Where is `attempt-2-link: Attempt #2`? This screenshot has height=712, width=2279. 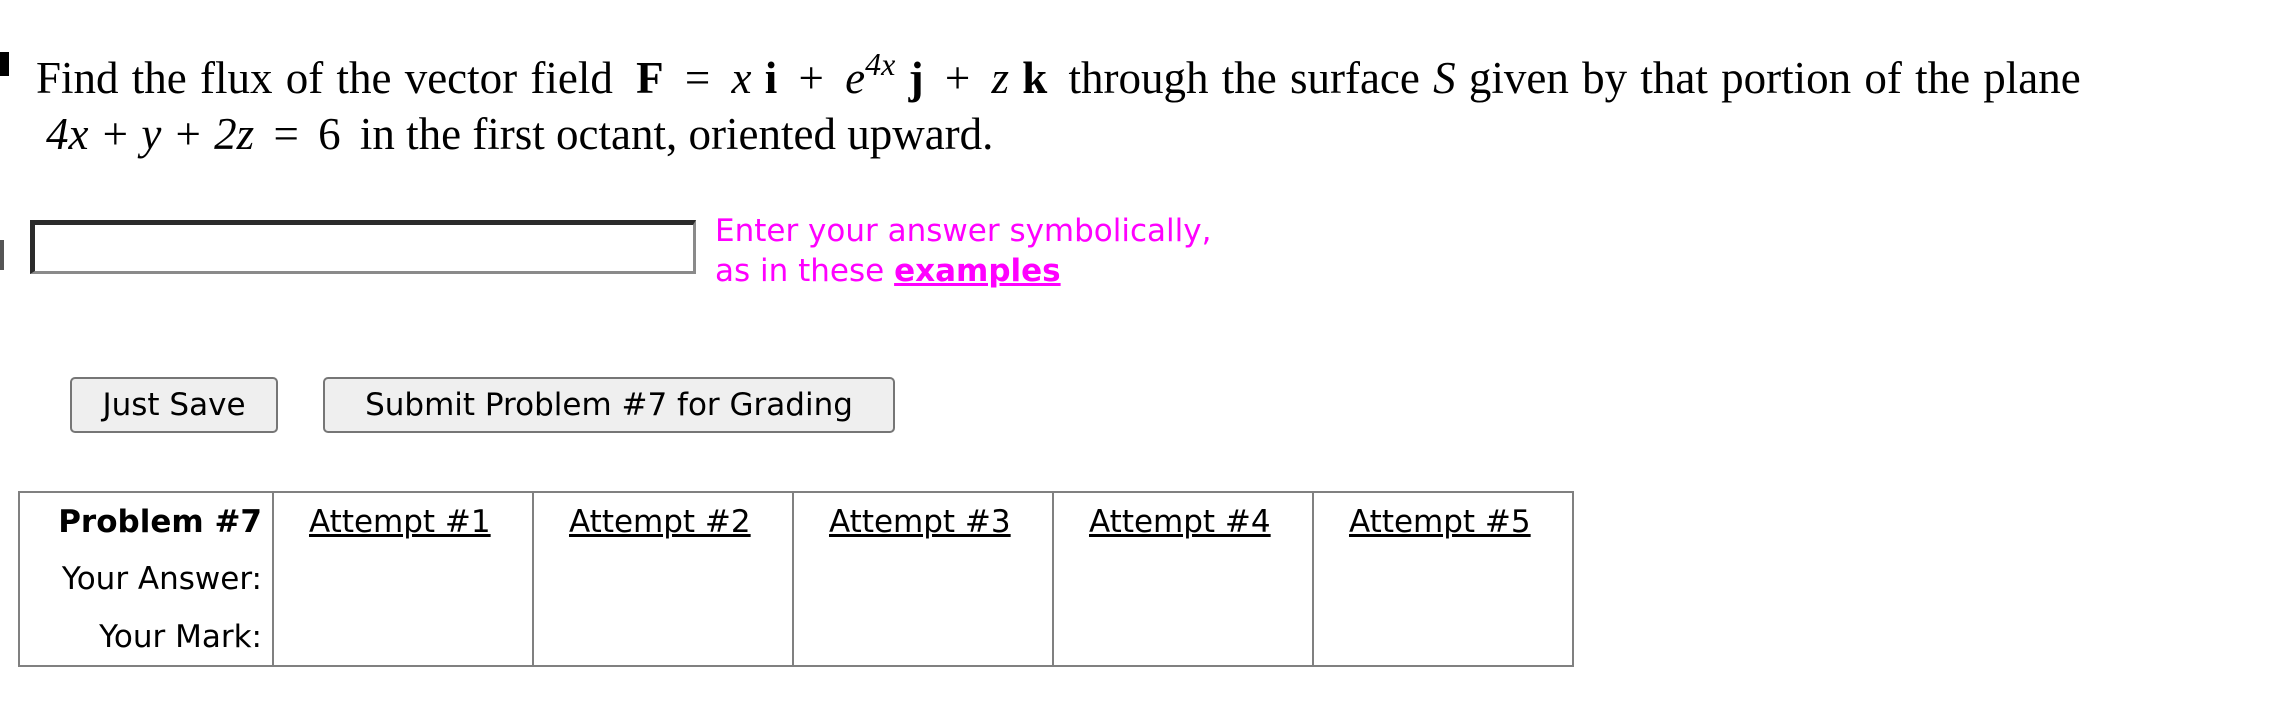 attempt-2-link: Attempt #2 is located at coordinates (660, 522).